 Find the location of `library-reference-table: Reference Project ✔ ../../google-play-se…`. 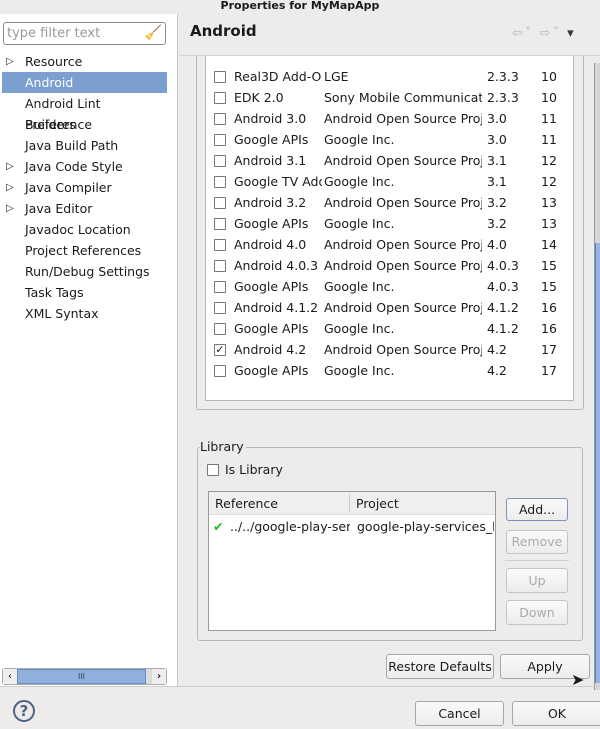

library-reference-table: Reference Project ✔ ../../google-play-se… is located at coordinates (352, 561).